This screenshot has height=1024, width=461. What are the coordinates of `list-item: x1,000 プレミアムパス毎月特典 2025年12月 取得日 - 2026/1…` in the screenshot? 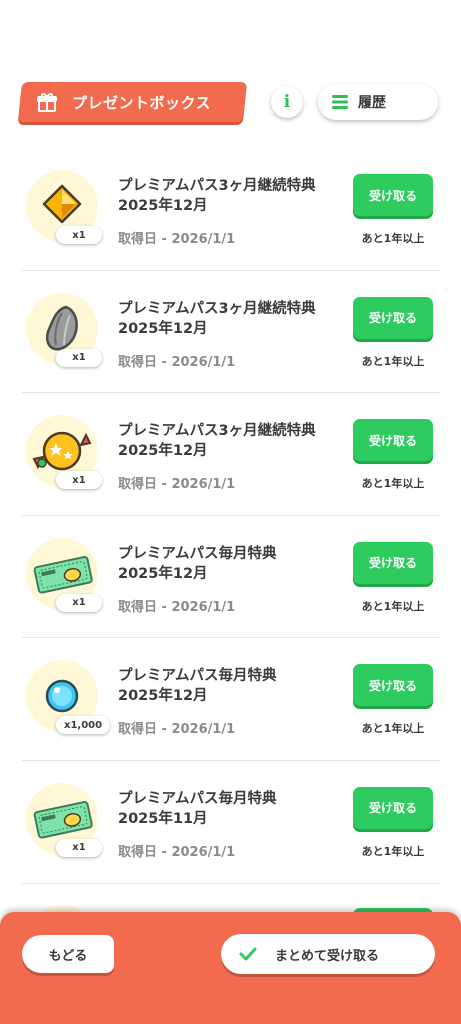 It's located at (231, 699).